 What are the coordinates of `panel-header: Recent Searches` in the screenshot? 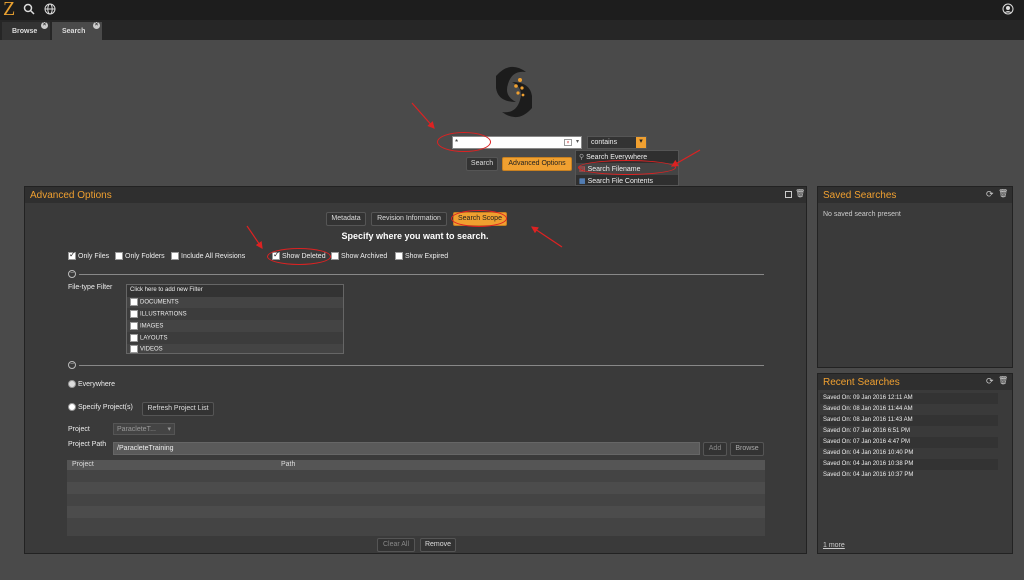 It's located at (915, 382).